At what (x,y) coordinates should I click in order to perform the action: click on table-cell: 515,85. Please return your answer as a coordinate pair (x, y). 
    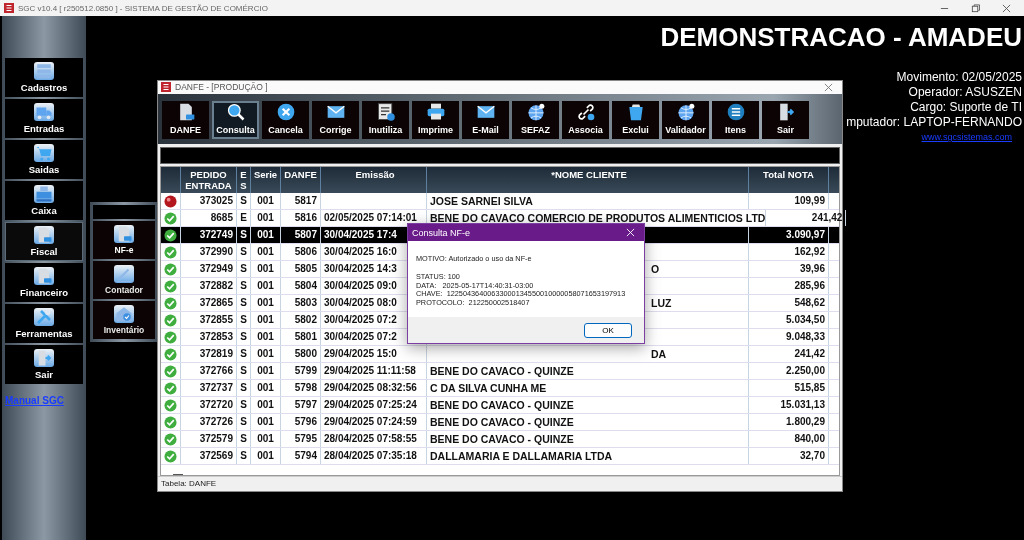
    Looking at the image, I should click on (789, 388).